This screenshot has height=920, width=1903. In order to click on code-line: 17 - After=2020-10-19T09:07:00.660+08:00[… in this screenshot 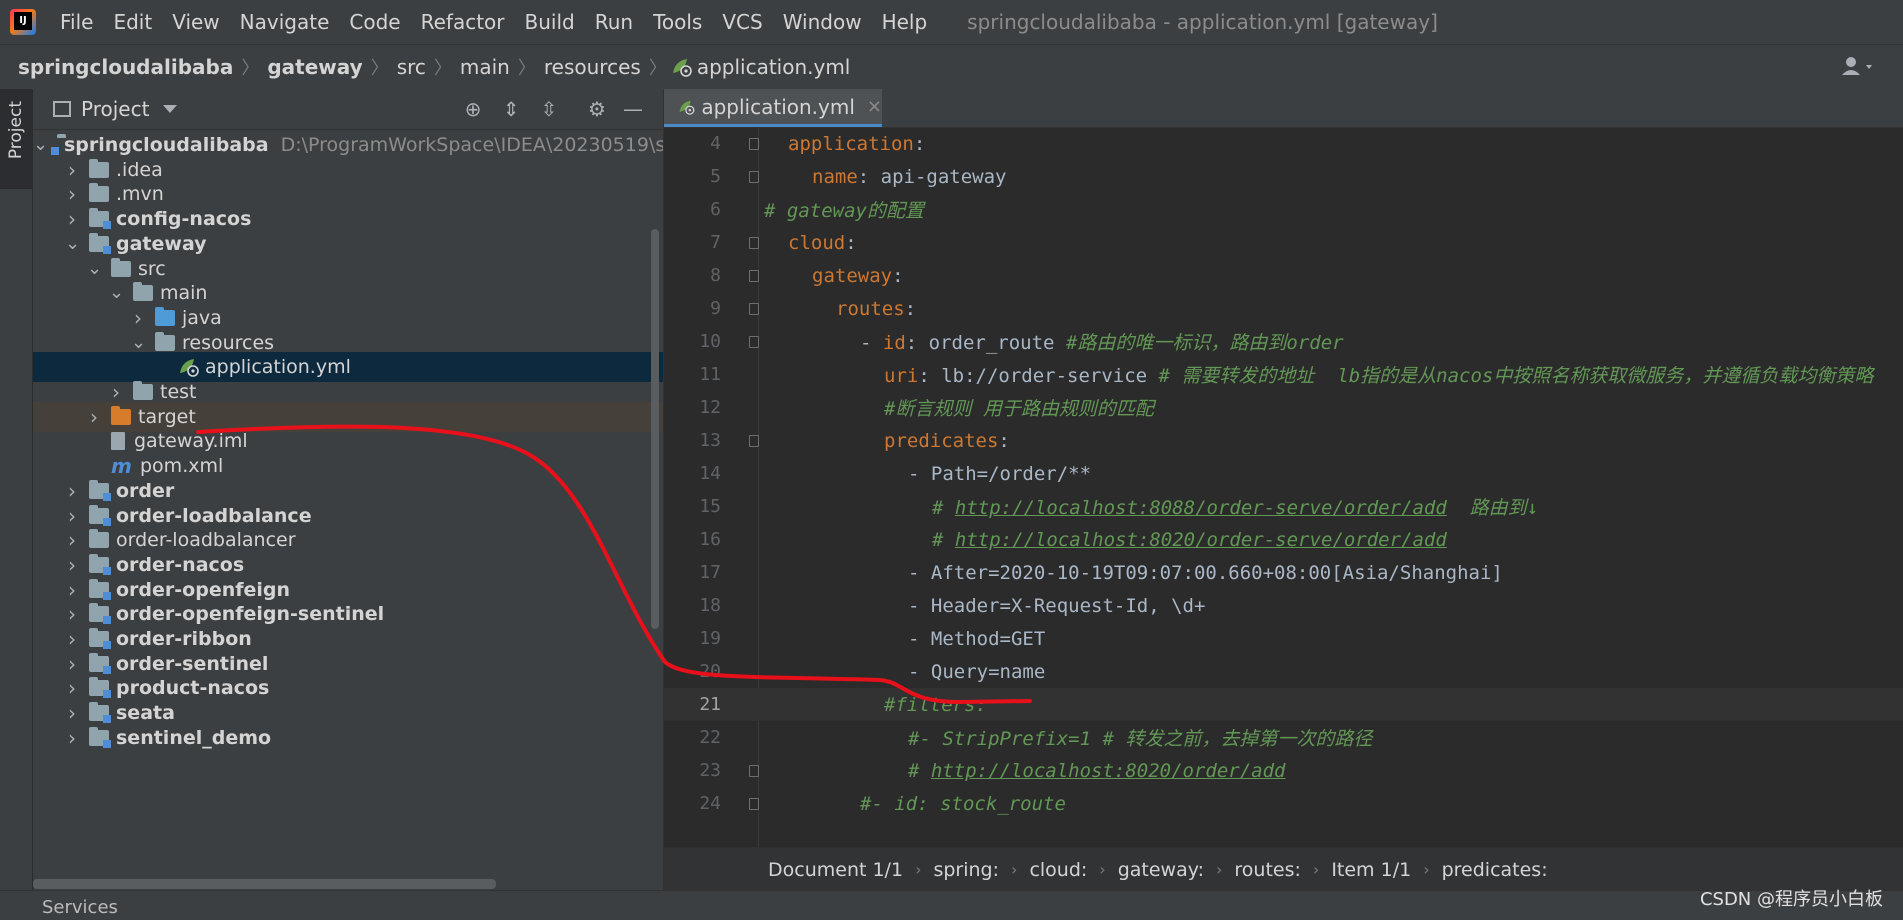, I will do `click(1283, 572)`.